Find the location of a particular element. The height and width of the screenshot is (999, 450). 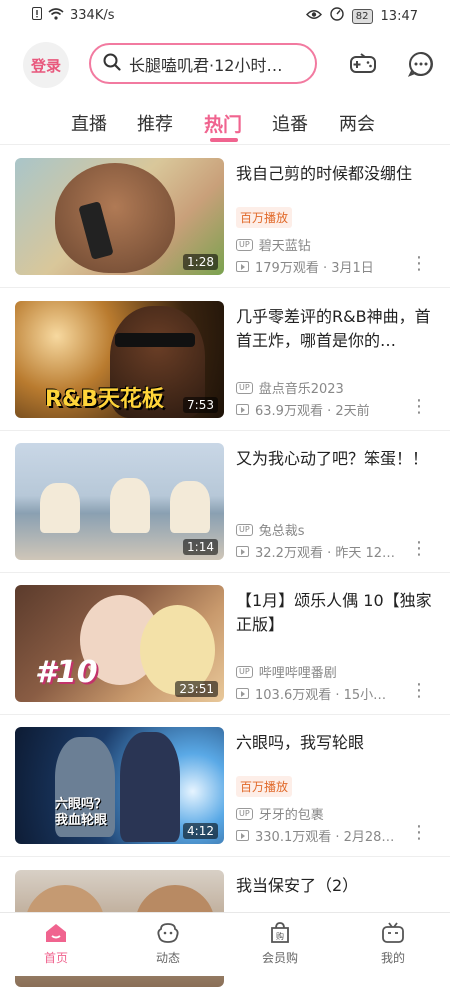

tab-live: 直播 is located at coordinates (89, 123).